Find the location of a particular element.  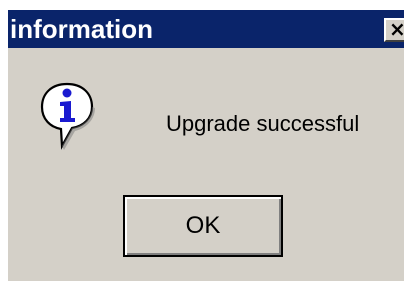

close-icon: × is located at coordinates (396, 29).